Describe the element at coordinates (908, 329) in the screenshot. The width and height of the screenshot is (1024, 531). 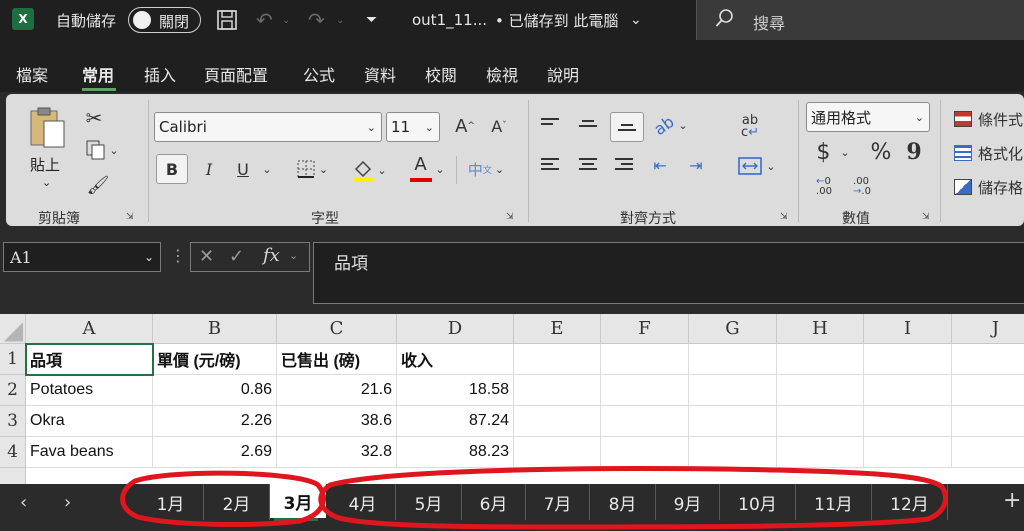
I see `column-header: I` at that location.